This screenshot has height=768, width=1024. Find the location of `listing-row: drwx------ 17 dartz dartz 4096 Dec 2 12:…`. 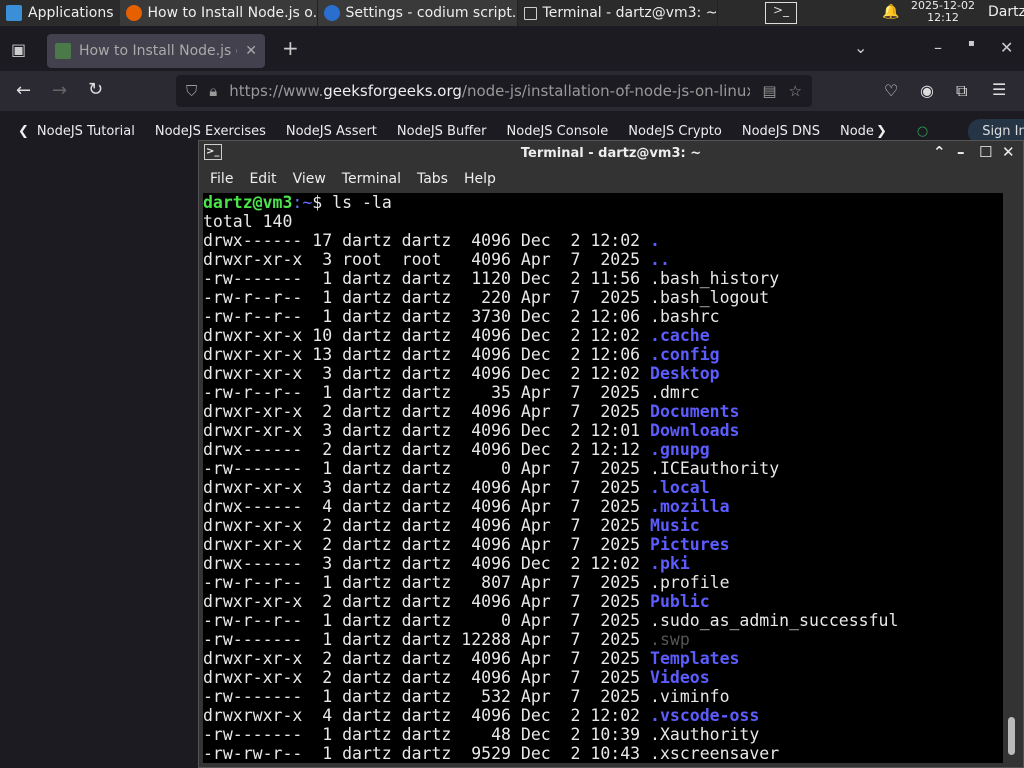

listing-row: drwx------ 17 dartz dartz 4096 Dec 2 12:… is located at coordinates (603, 240).